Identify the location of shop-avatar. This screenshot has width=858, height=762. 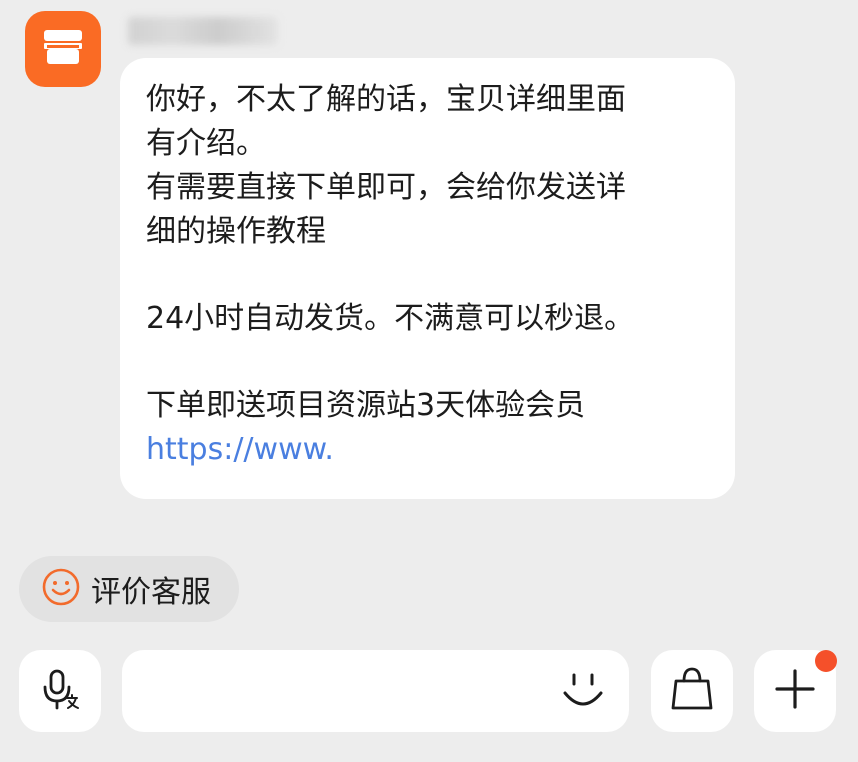
(63, 49).